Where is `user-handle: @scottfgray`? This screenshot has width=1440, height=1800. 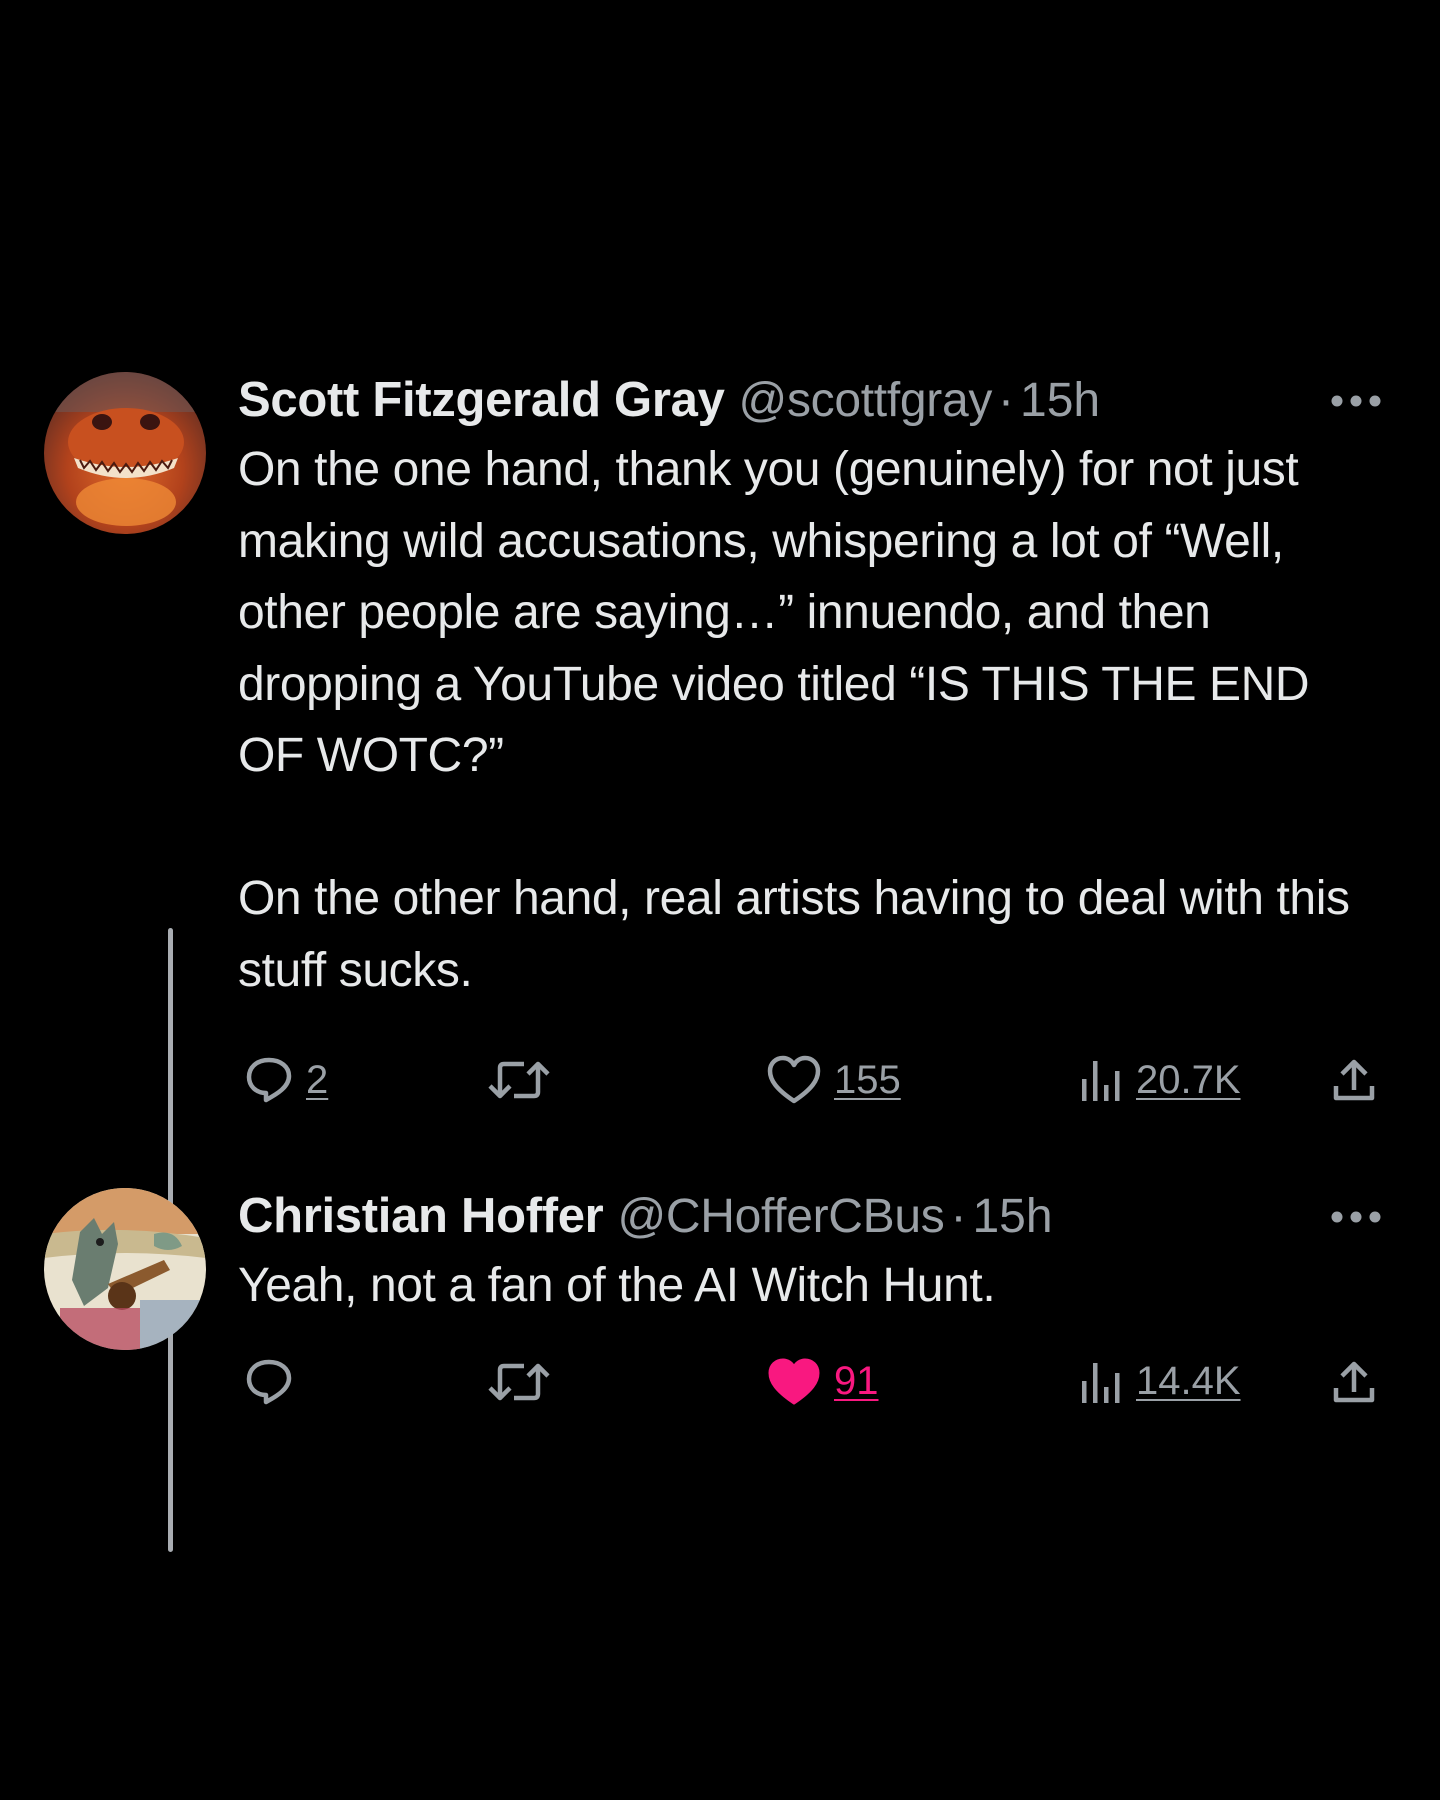 user-handle: @scottfgray is located at coordinates (866, 400).